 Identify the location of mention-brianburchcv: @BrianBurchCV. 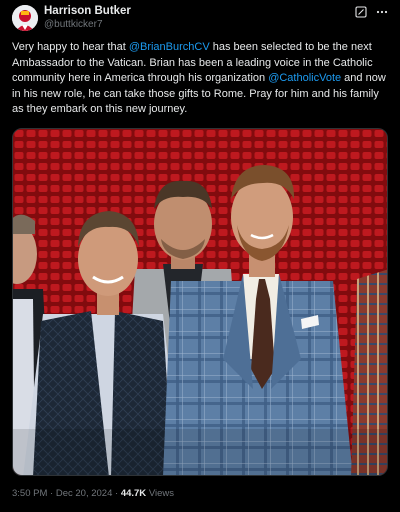
(169, 47).